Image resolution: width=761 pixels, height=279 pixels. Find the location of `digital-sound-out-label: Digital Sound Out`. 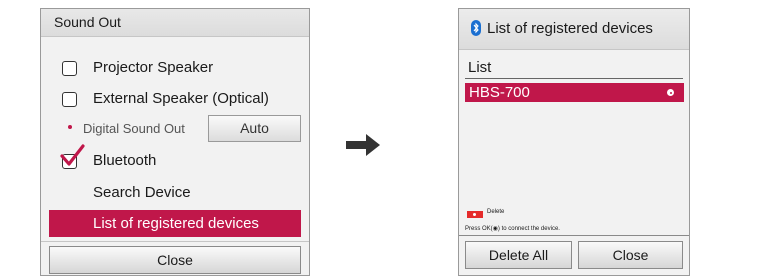

digital-sound-out-label: Digital Sound Out is located at coordinates (134, 128).